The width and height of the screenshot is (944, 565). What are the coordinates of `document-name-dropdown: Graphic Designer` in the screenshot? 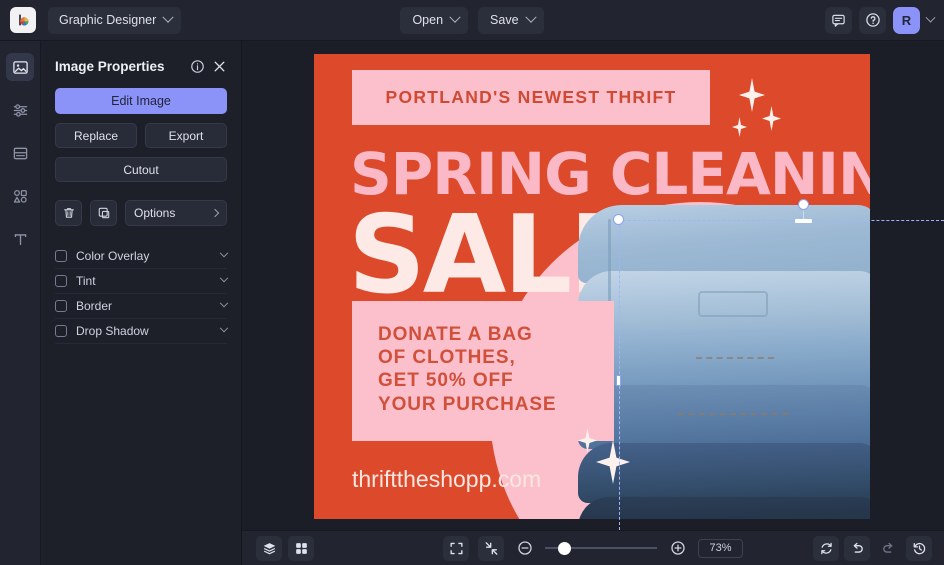 It's located at (115, 20).